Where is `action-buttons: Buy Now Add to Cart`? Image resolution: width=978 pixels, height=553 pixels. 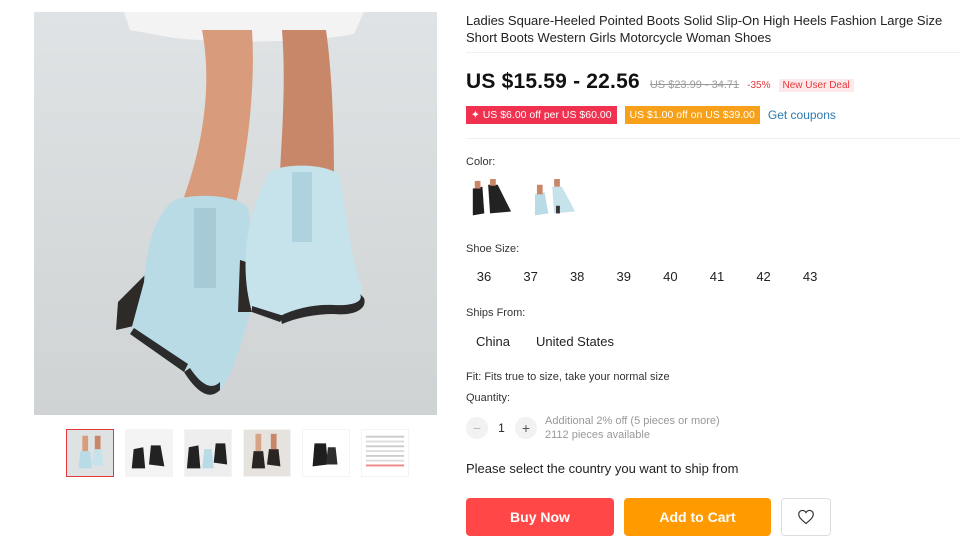
action-buttons: Buy Now Add to Cart is located at coordinates (648, 517).